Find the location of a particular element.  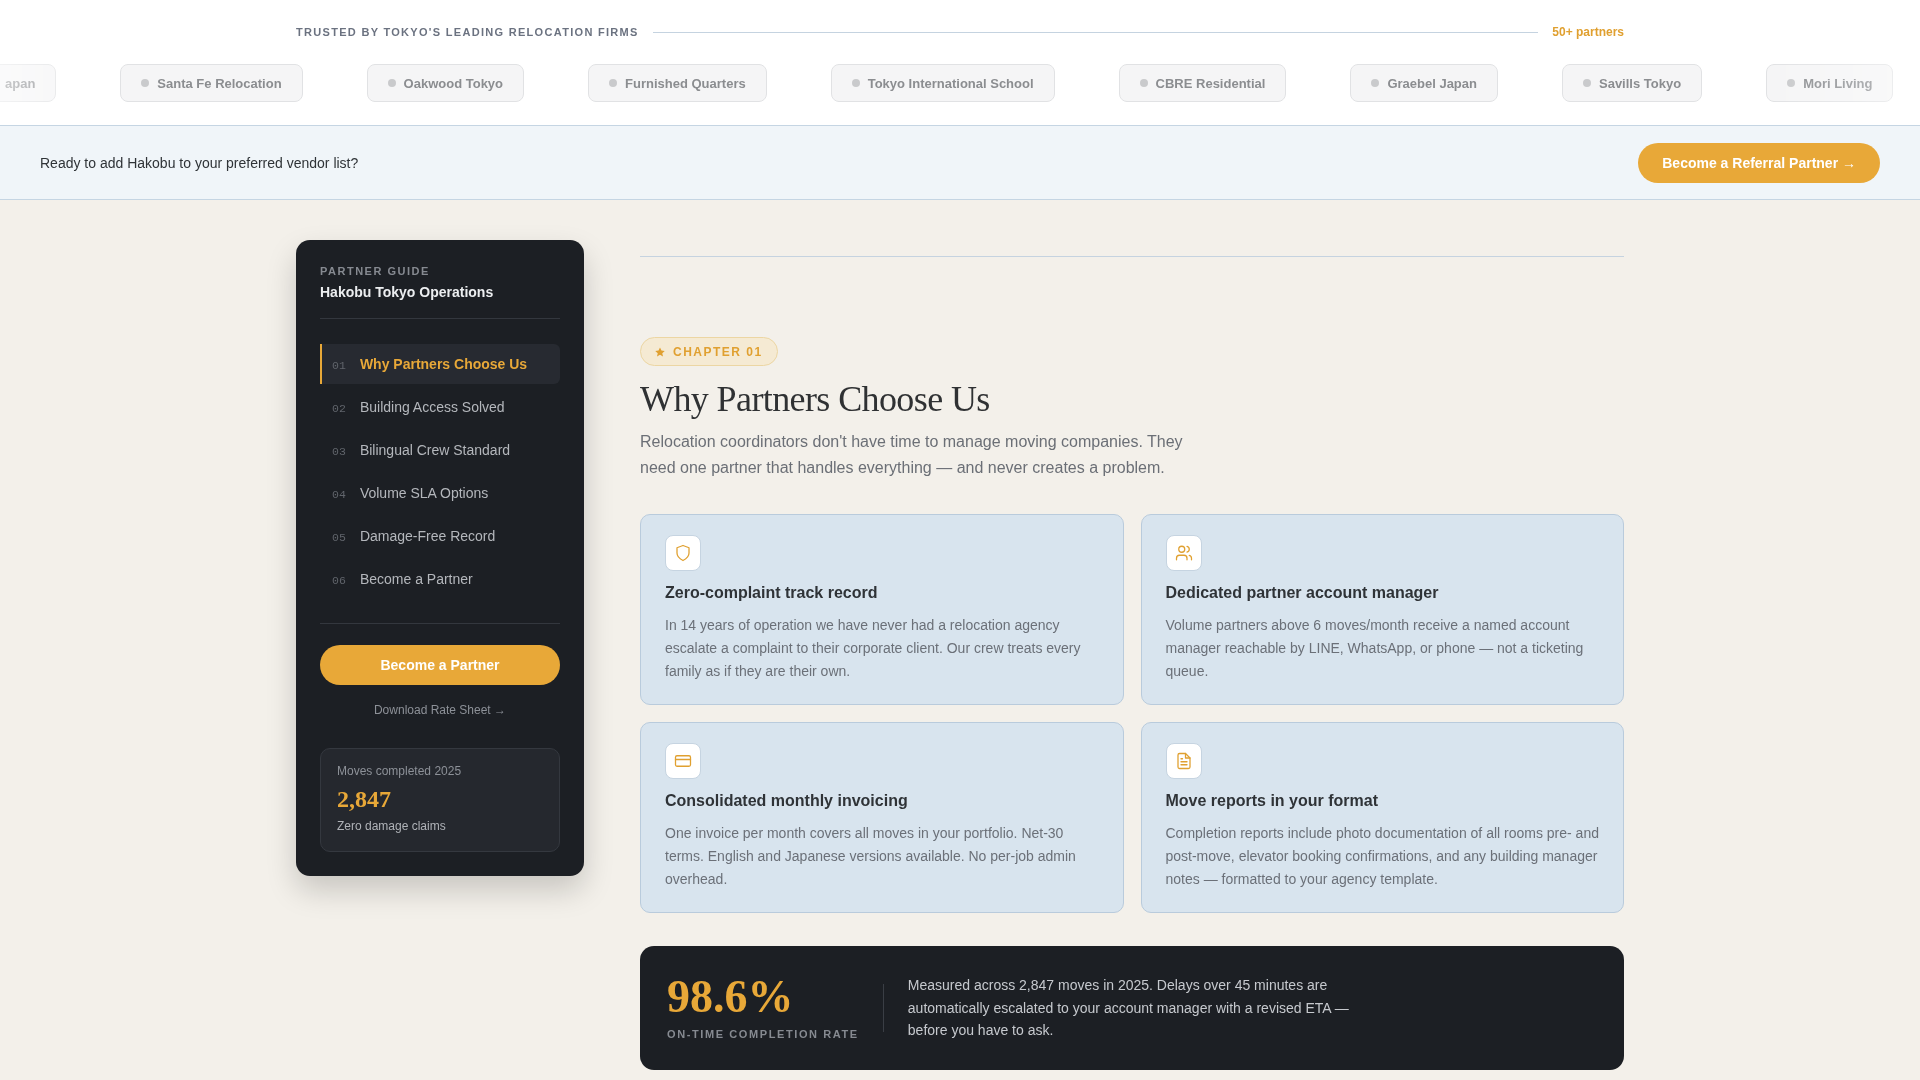

chapter-label: CHAPTER 01 is located at coordinates (718, 351).